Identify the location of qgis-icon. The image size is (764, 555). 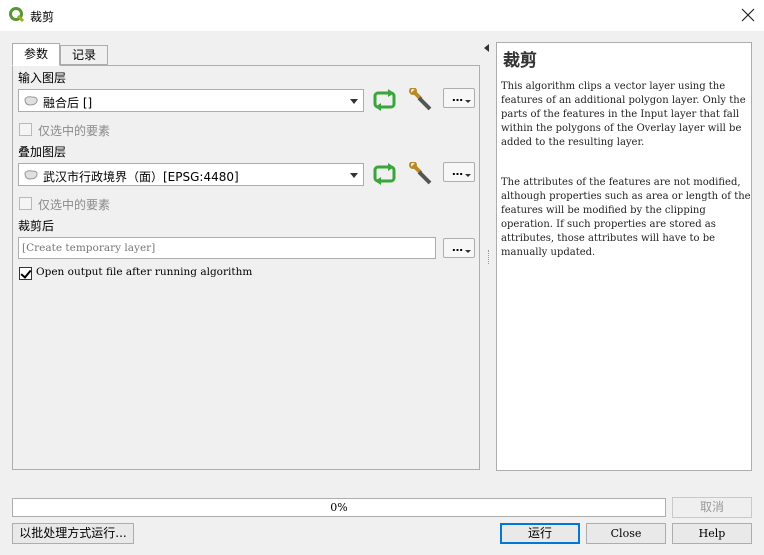
(17, 15).